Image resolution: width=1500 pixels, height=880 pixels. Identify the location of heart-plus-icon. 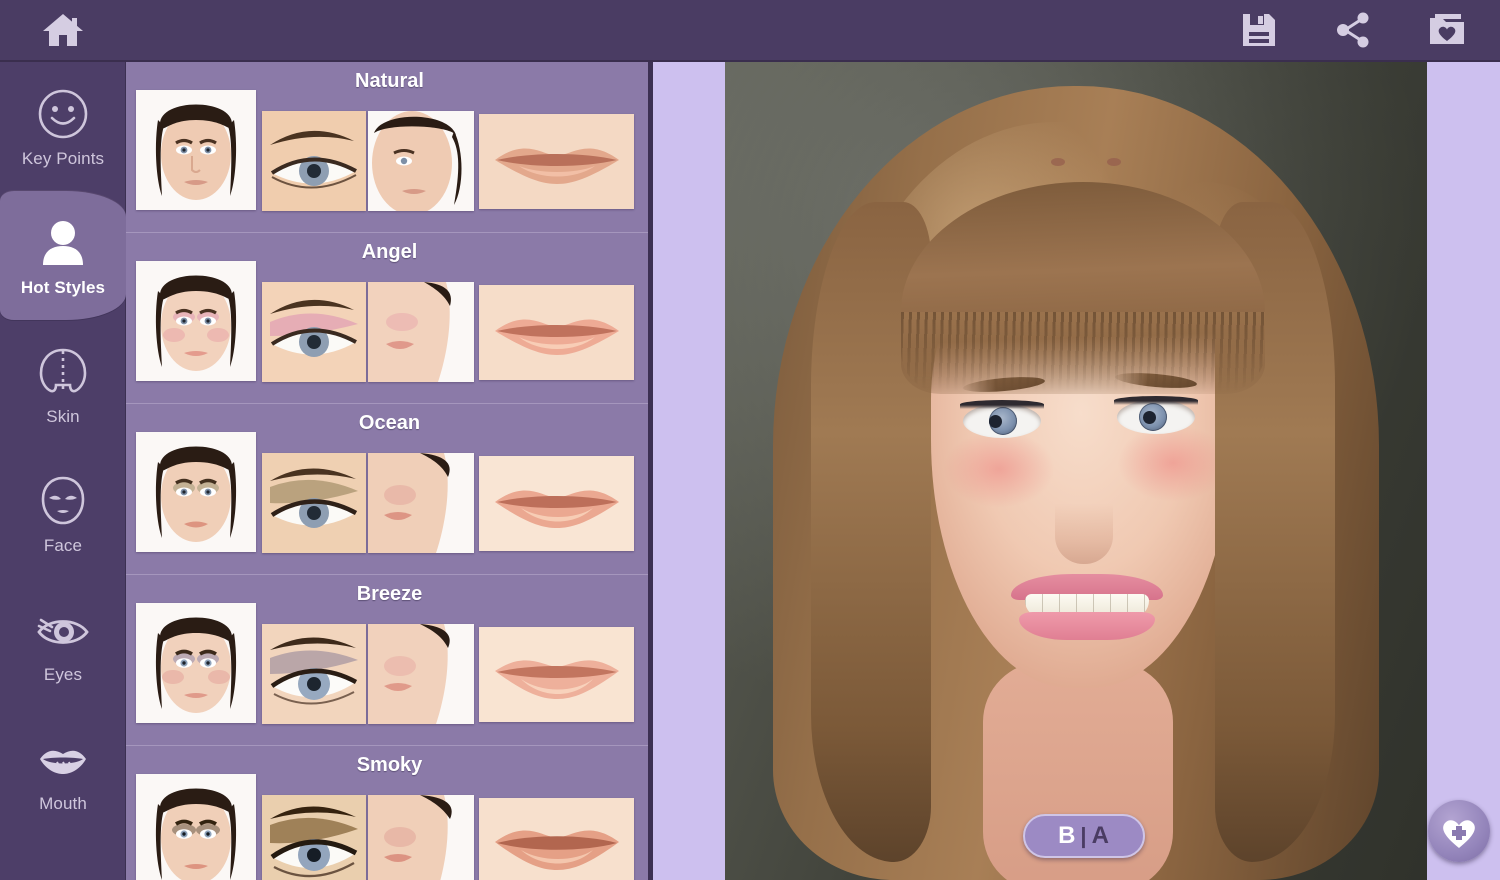
(1459, 831).